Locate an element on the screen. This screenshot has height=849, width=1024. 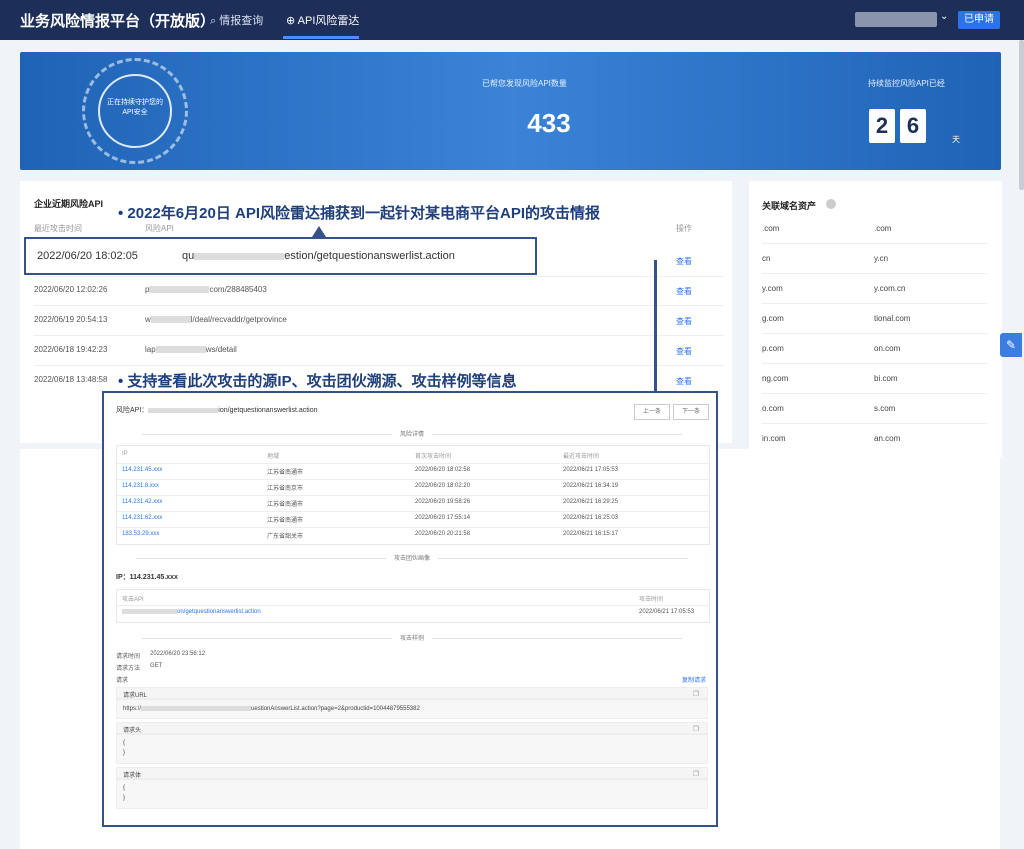
row-time: 2022/06/19 20:54:13 is located at coordinates (71, 319).